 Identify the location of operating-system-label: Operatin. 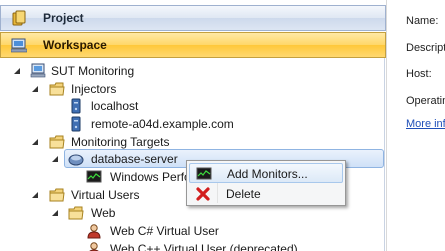
(425, 101).